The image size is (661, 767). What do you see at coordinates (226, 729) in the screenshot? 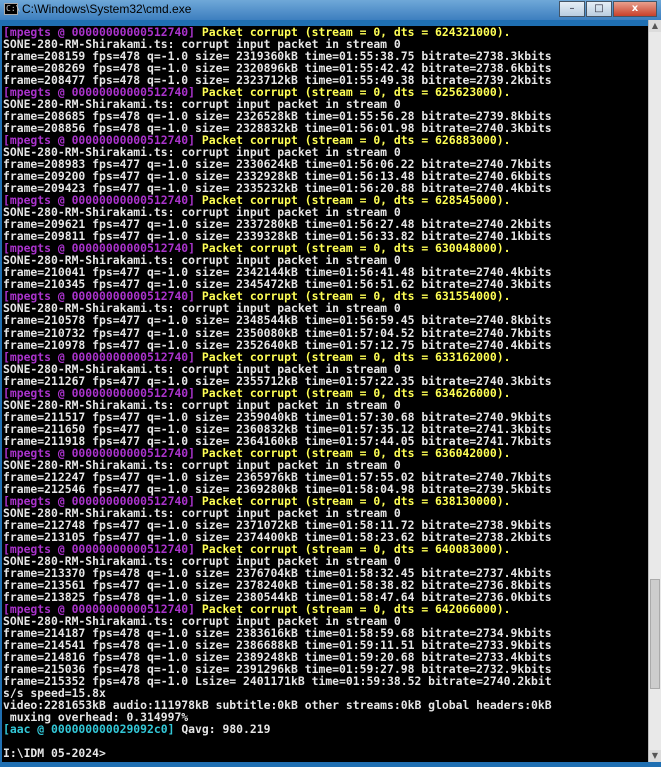
I see `log-text: Qavg: 980.219` at bounding box center [226, 729].